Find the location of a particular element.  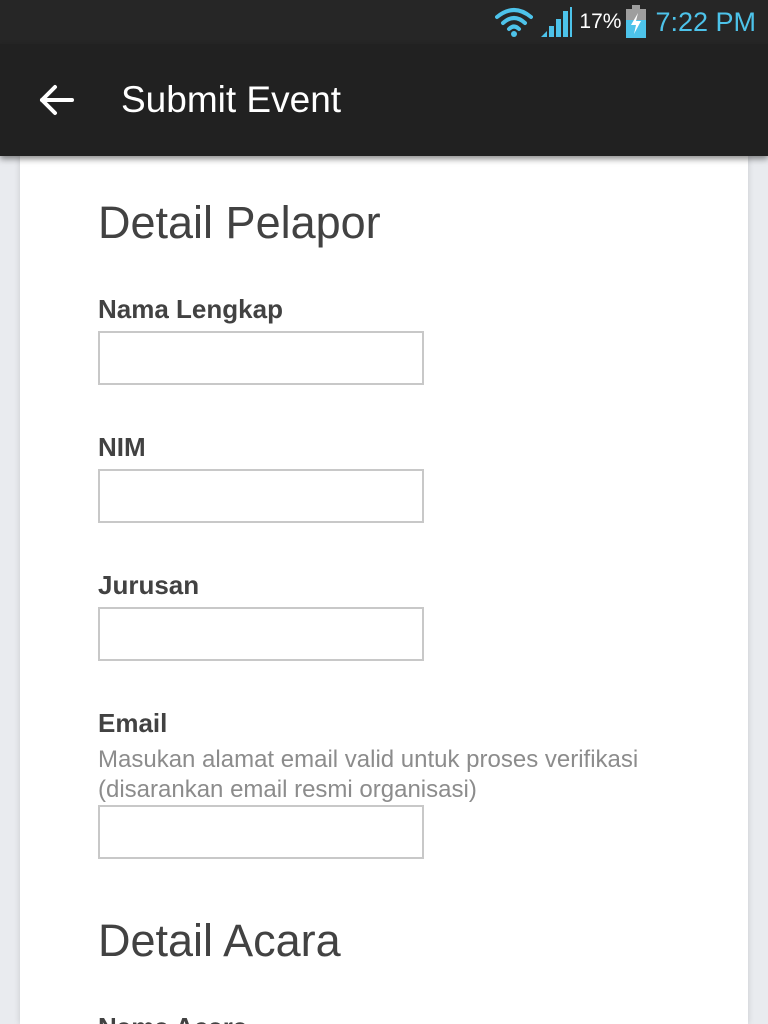

app-bar: Submit Event is located at coordinates (384, 100).